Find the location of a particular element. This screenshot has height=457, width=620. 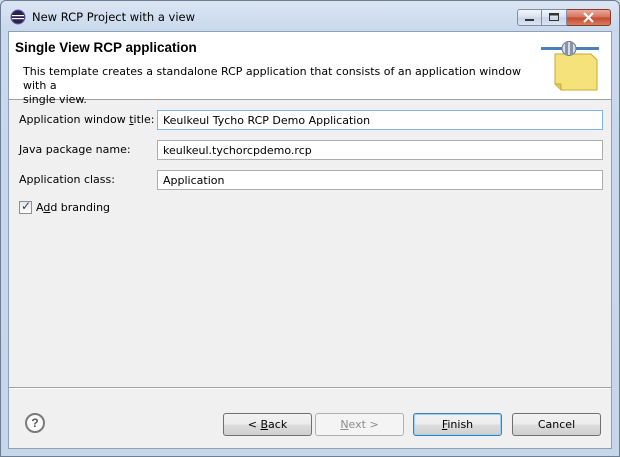

package-row: Java package name: is located at coordinates (311, 151).